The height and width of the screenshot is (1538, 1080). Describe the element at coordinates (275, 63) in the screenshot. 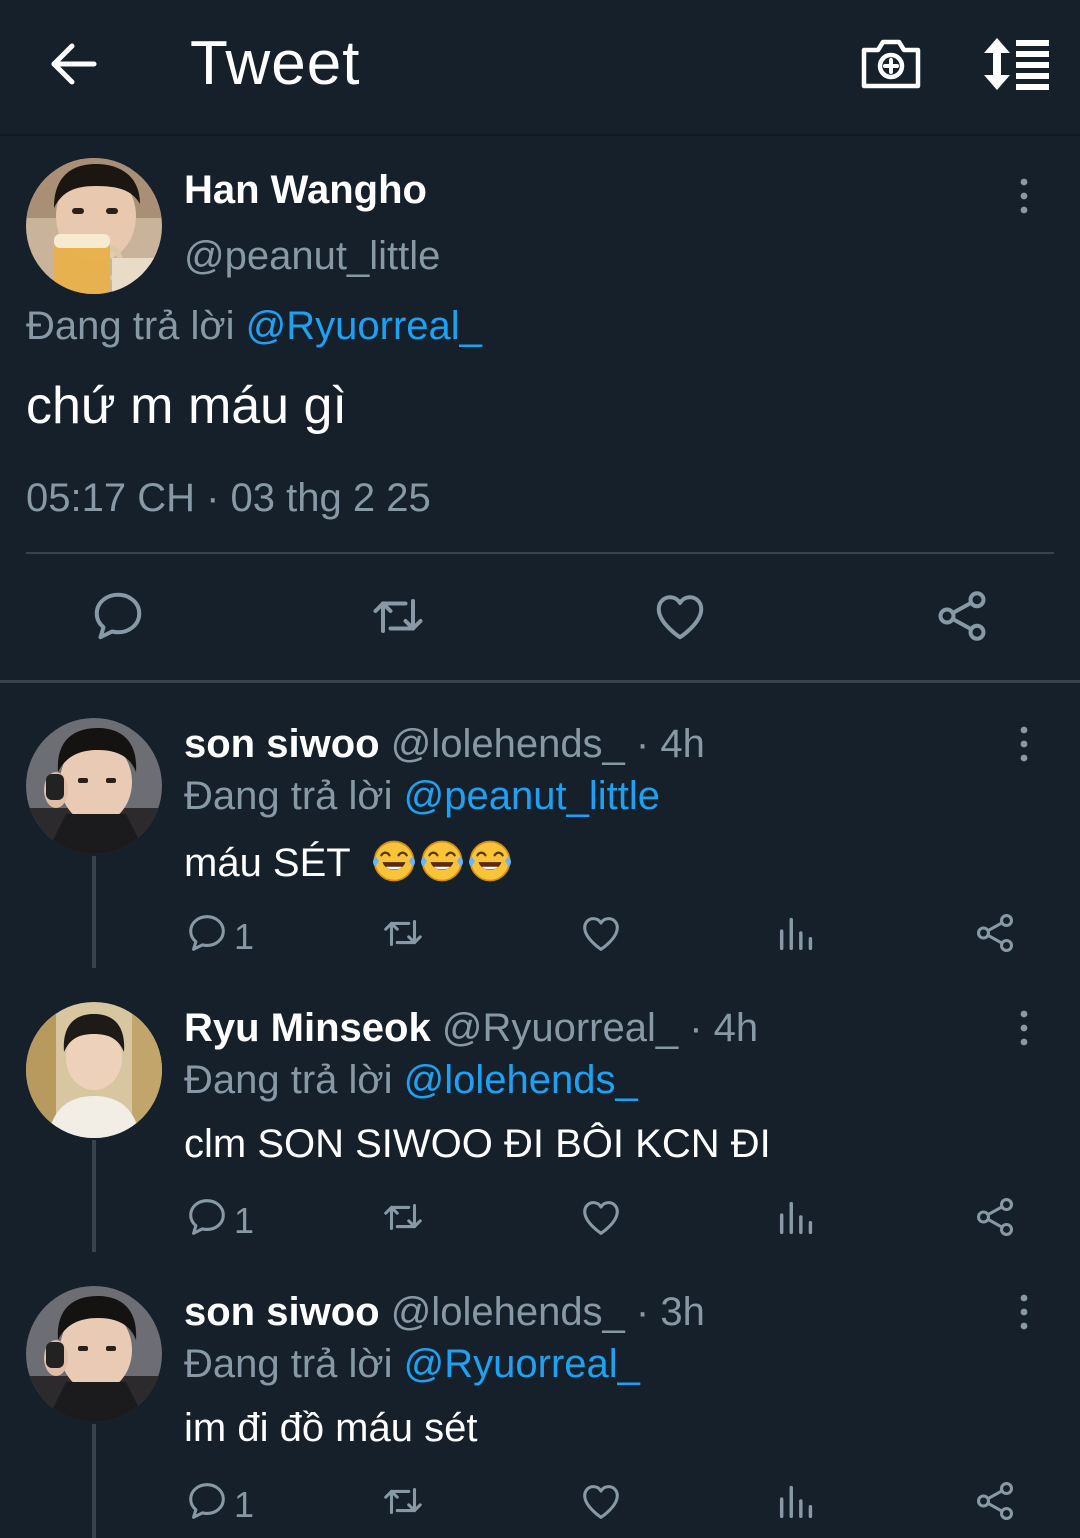

I see `page-title: Tweet` at that location.